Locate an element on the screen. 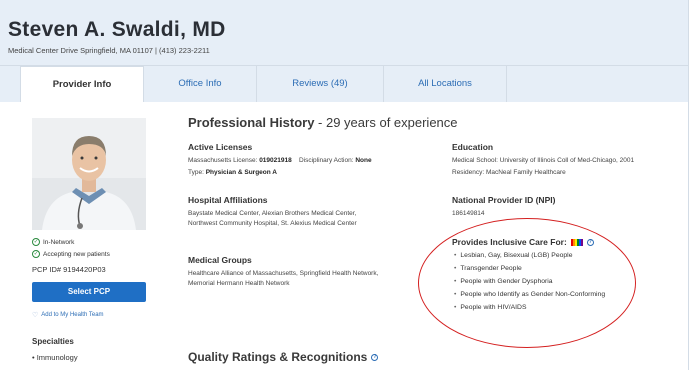 The width and height of the screenshot is (689, 370). tab-all-locations: All Locations is located at coordinates (445, 84).